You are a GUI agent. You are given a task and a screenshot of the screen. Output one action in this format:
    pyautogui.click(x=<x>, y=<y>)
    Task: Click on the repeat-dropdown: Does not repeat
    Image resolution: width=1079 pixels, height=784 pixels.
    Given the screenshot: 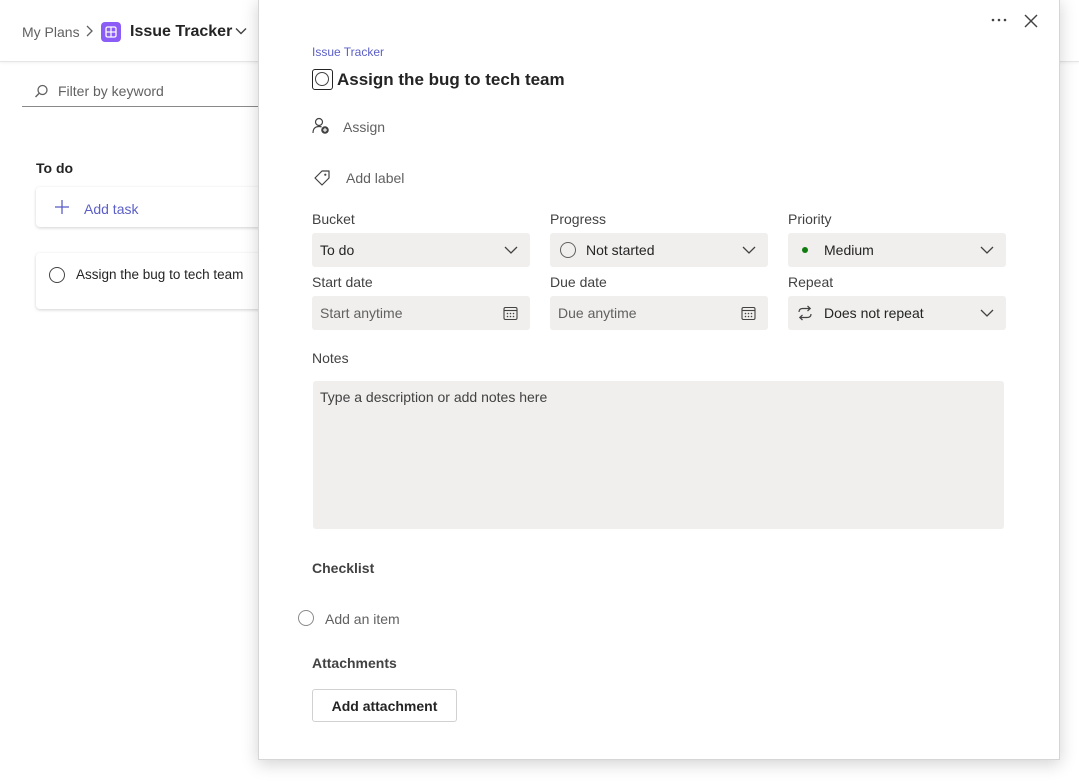 What is the action you would take?
    pyautogui.click(x=897, y=313)
    